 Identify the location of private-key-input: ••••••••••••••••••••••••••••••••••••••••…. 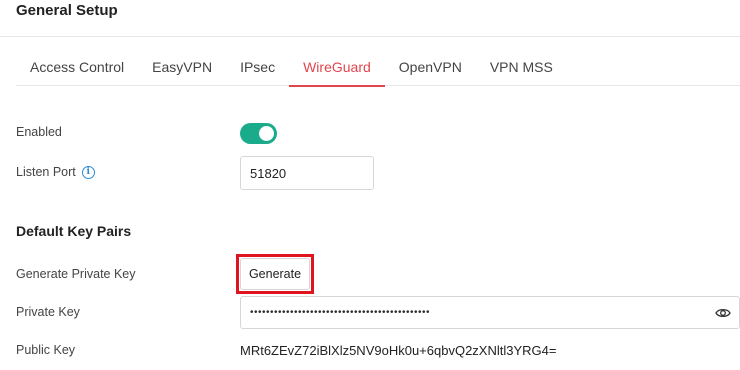
(490, 312).